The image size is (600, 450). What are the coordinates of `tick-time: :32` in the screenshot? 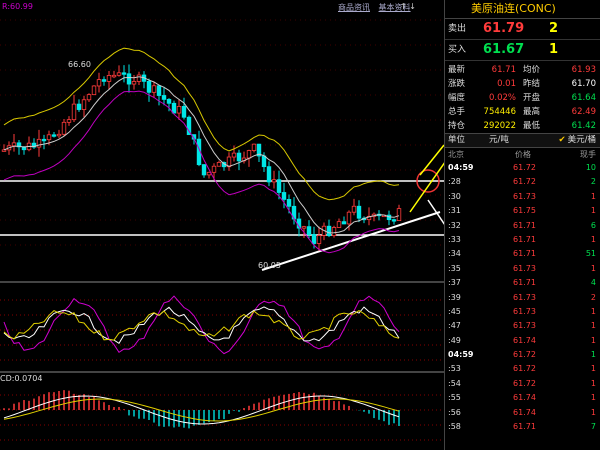 It's located at (454, 225).